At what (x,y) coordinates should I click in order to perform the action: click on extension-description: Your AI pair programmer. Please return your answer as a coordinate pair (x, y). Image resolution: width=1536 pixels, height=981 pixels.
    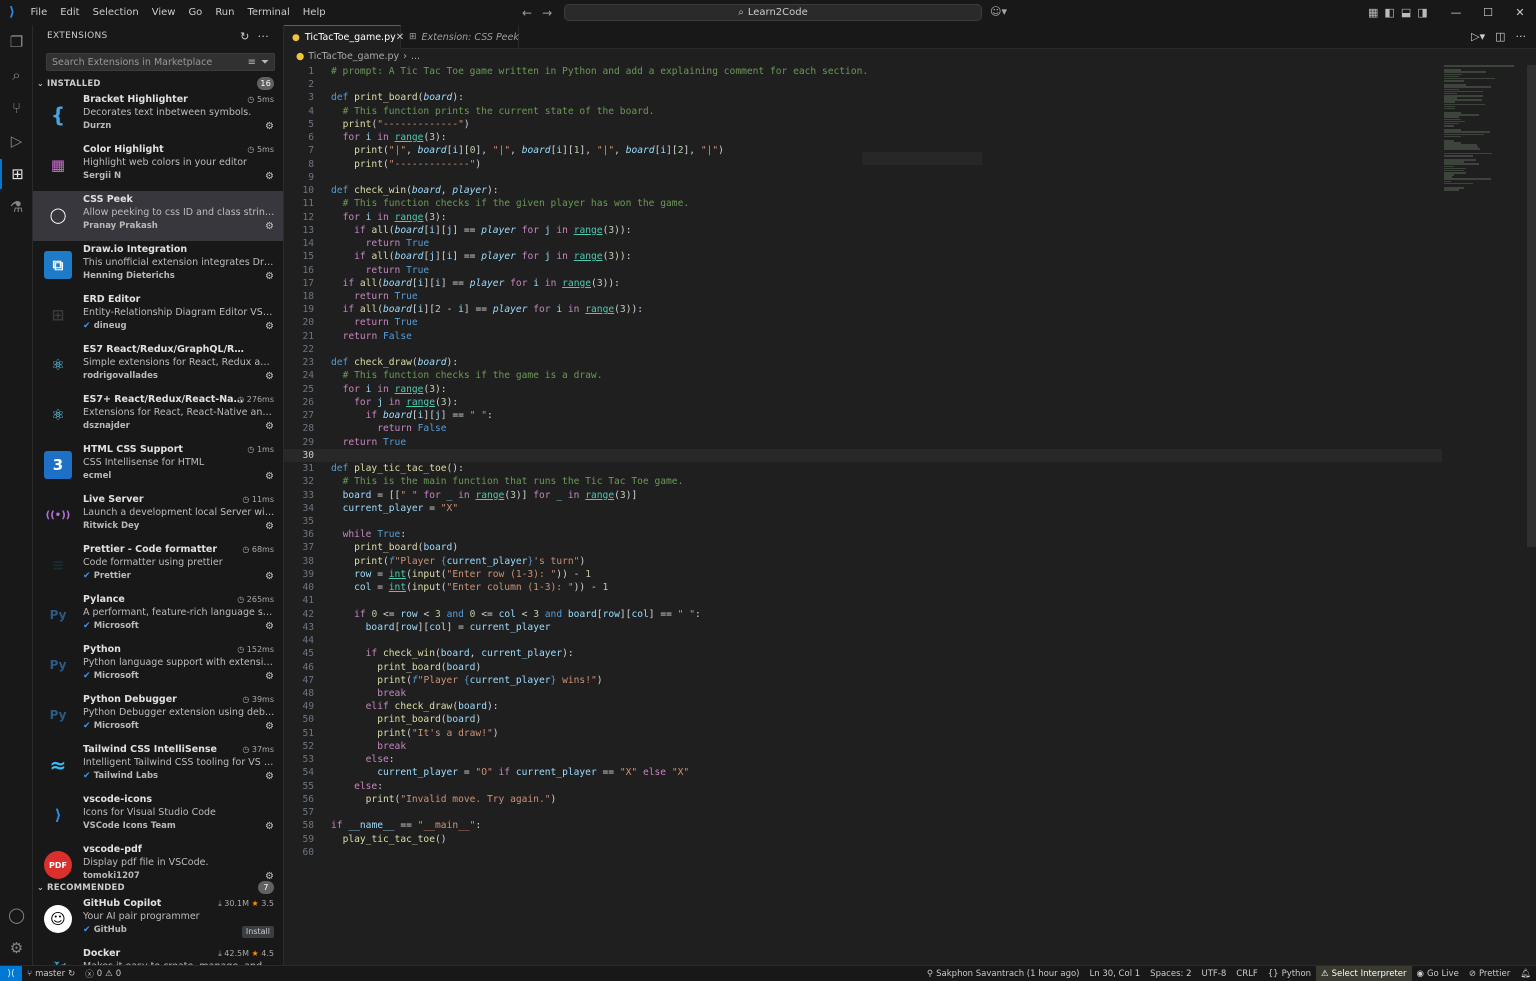
    Looking at the image, I should click on (141, 916).